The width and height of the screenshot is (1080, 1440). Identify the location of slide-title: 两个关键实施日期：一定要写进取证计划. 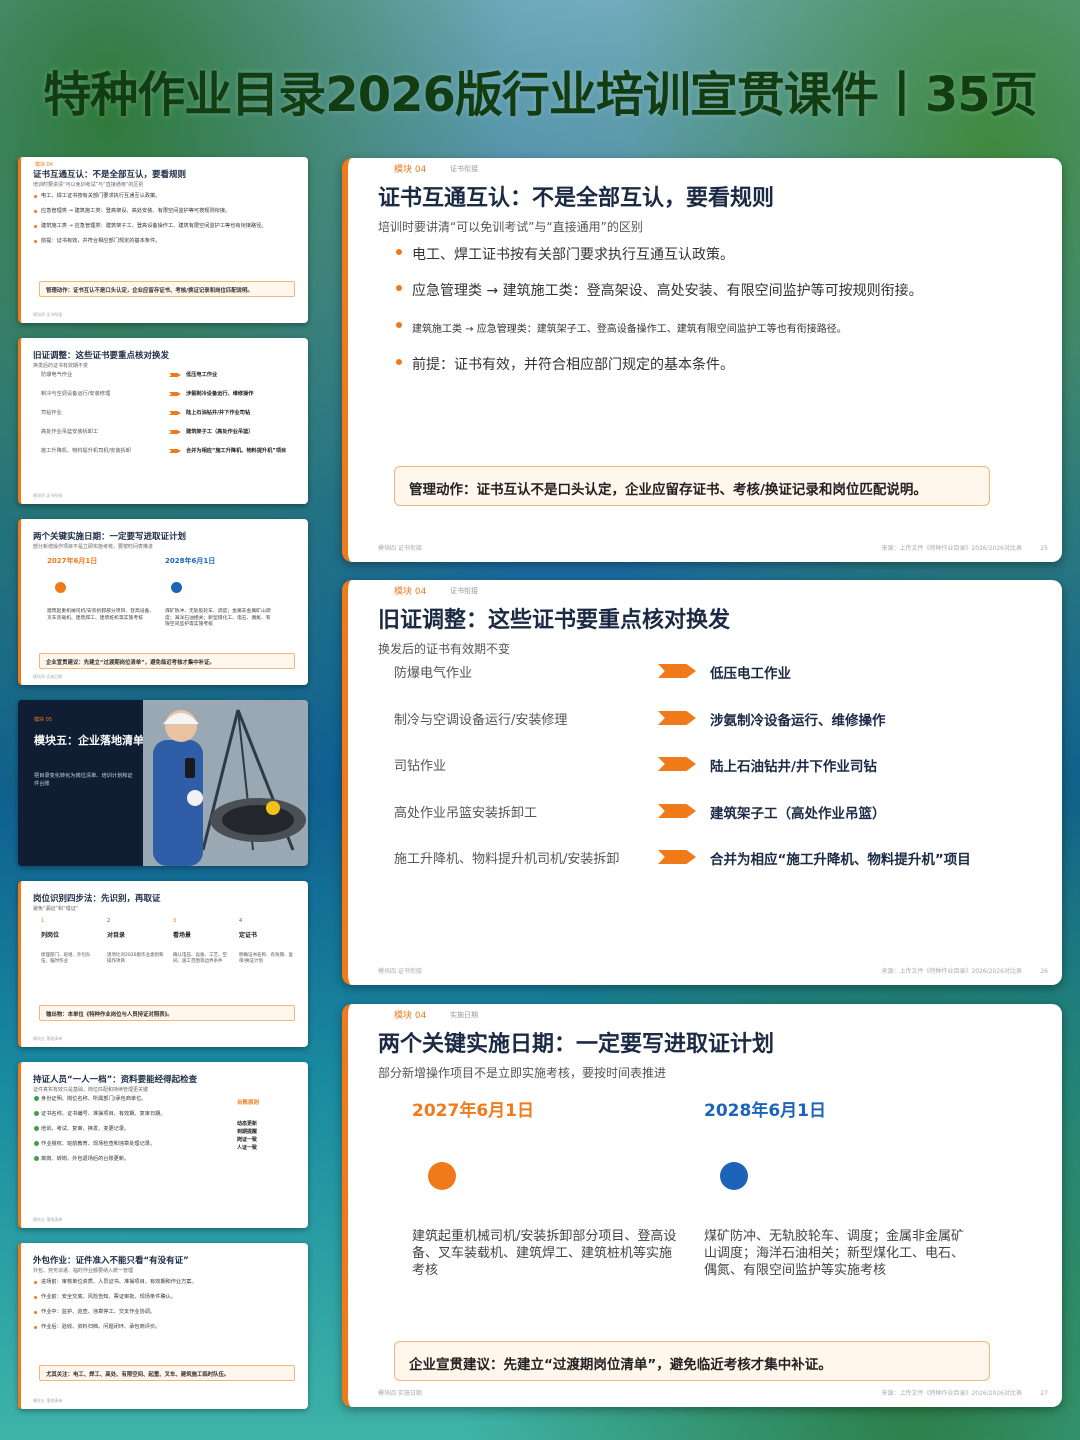
(576, 1044).